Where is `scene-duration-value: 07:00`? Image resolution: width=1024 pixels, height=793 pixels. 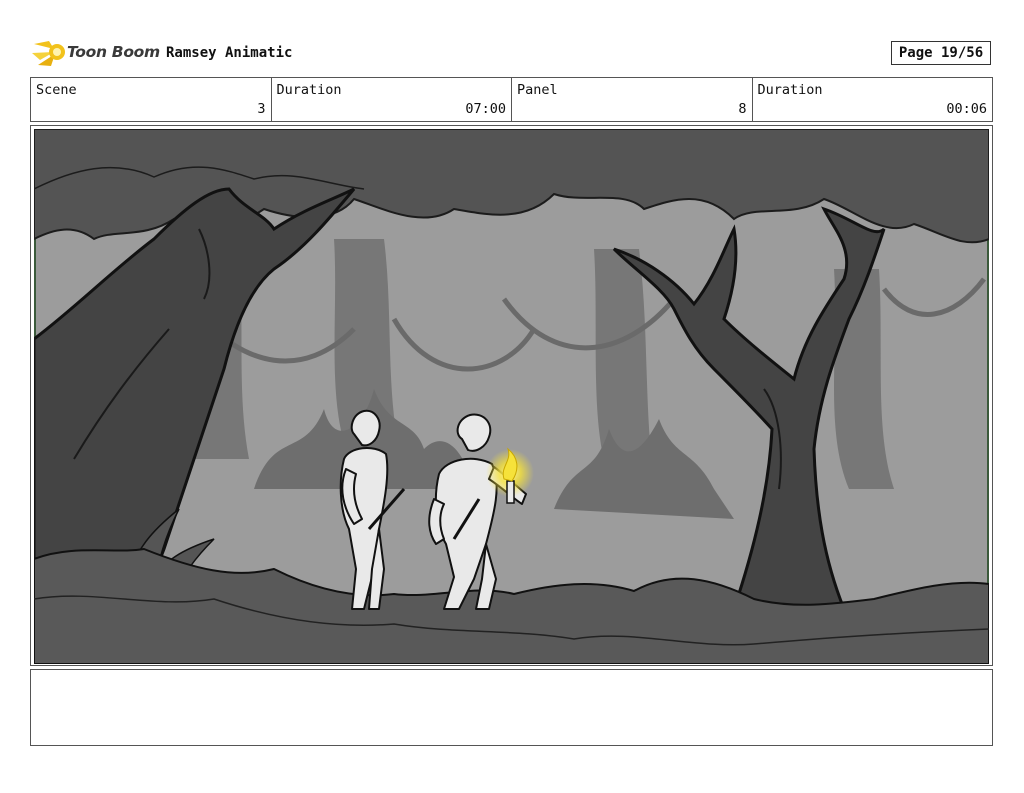
scene-duration-value: 07:00 is located at coordinates (485, 109).